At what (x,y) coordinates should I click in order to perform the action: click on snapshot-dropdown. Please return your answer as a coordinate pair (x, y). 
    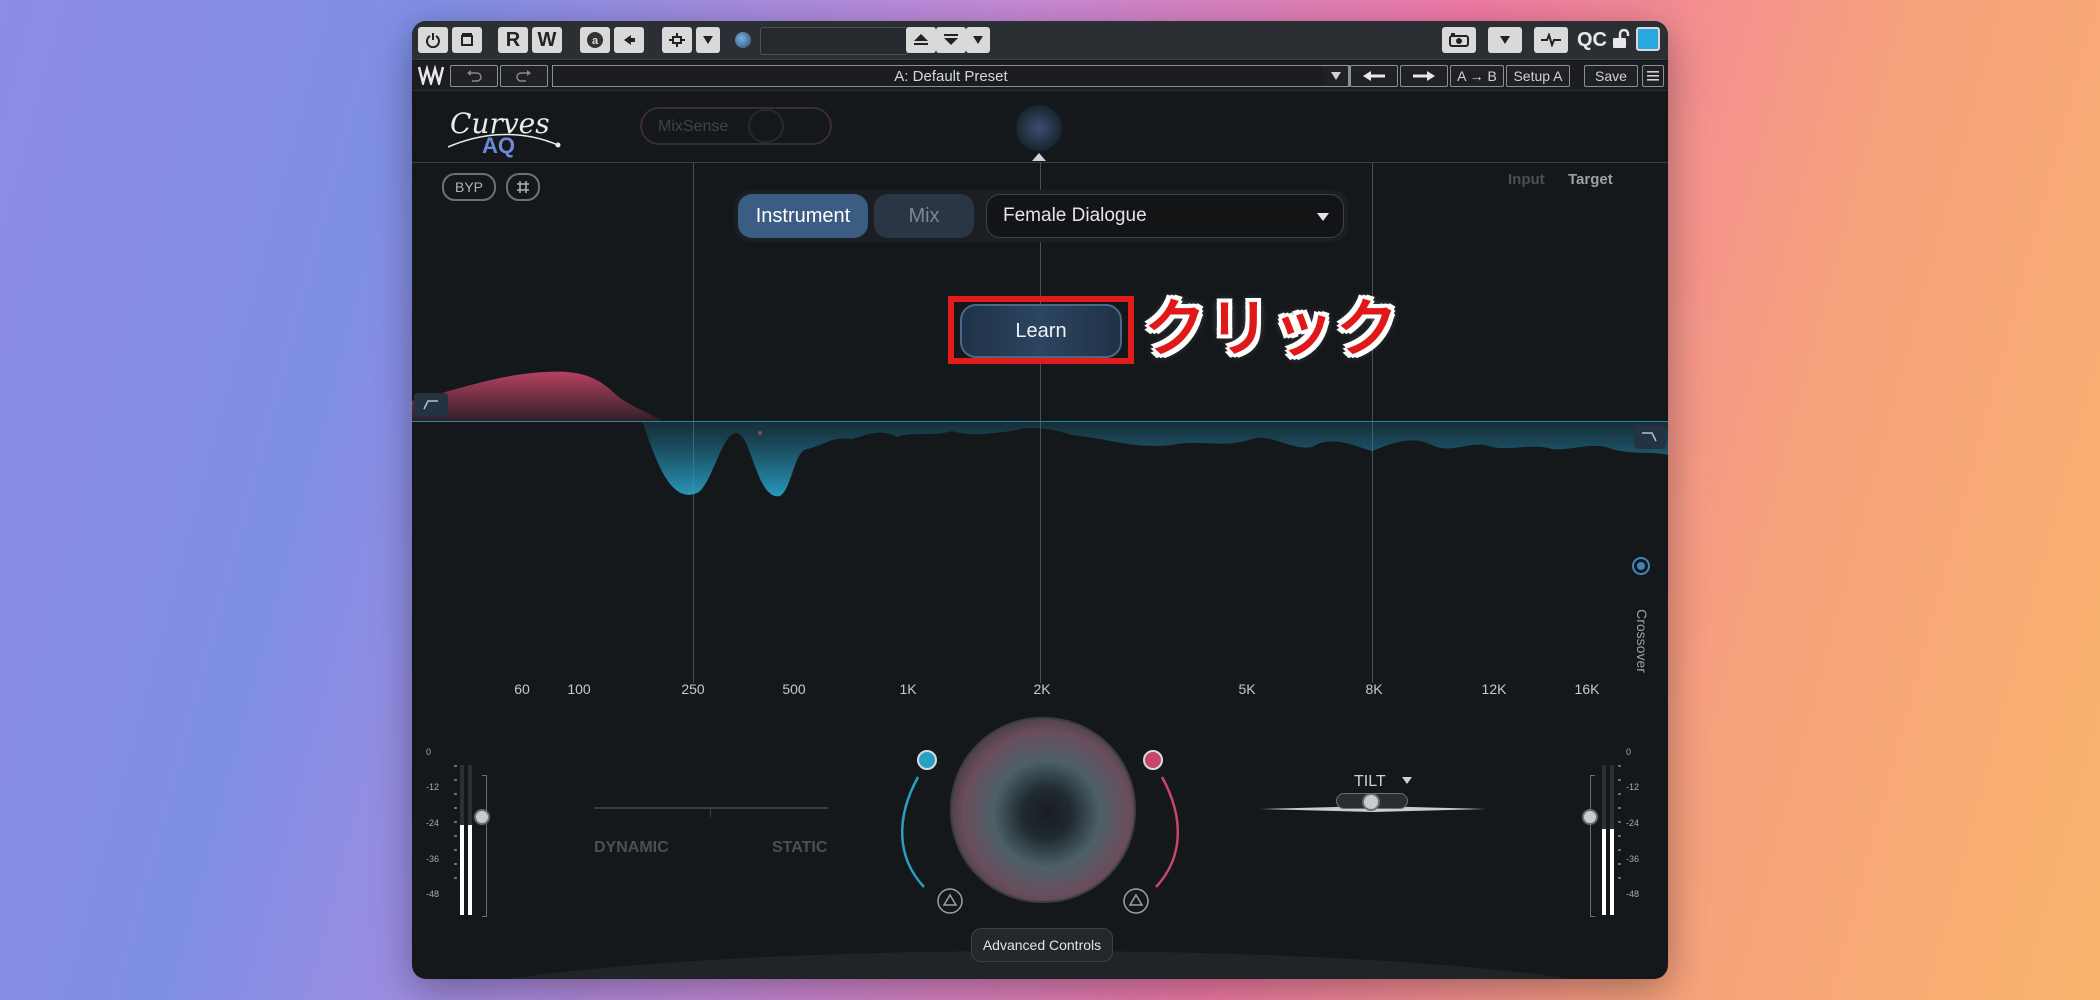
    Looking at the image, I should click on (1505, 40).